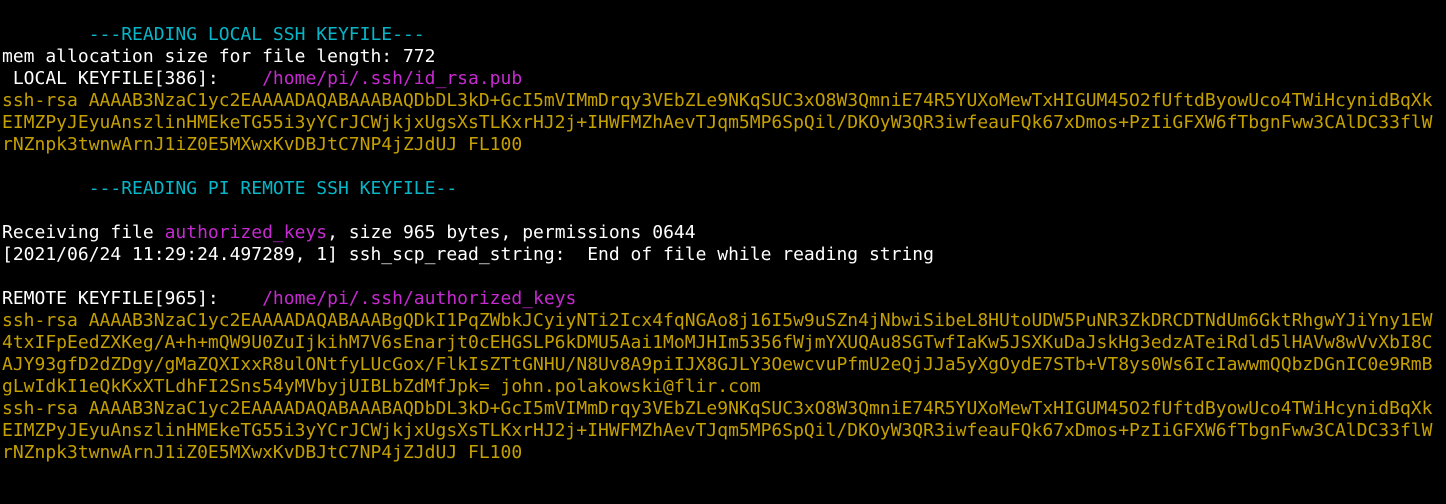 This screenshot has width=1446, height=504. What do you see at coordinates (213, 34) in the screenshot?
I see `terminal-text-segment: ---READING LOCAL SSH KEYFILE---` at bounding box center [213, 34].